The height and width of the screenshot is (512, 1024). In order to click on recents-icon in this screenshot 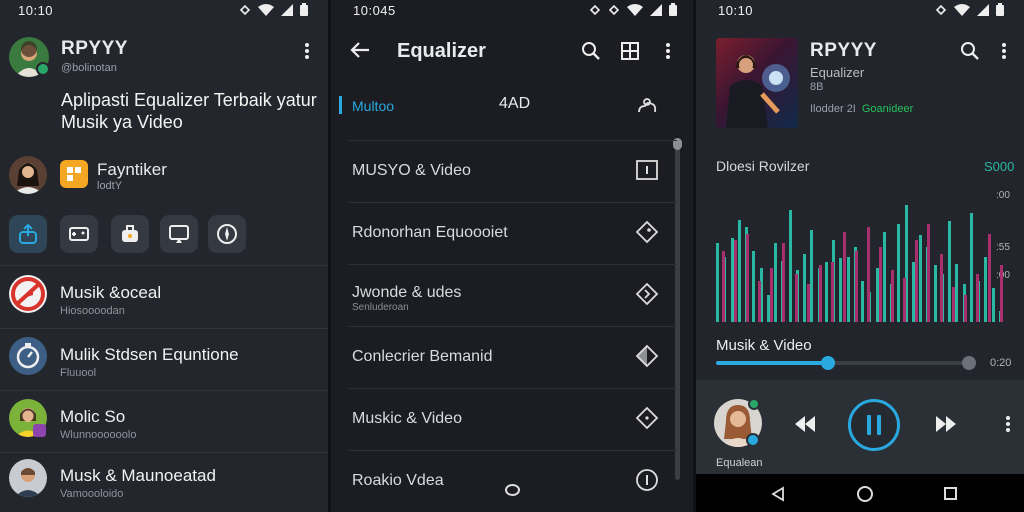, I will do `click(950, 493)`.